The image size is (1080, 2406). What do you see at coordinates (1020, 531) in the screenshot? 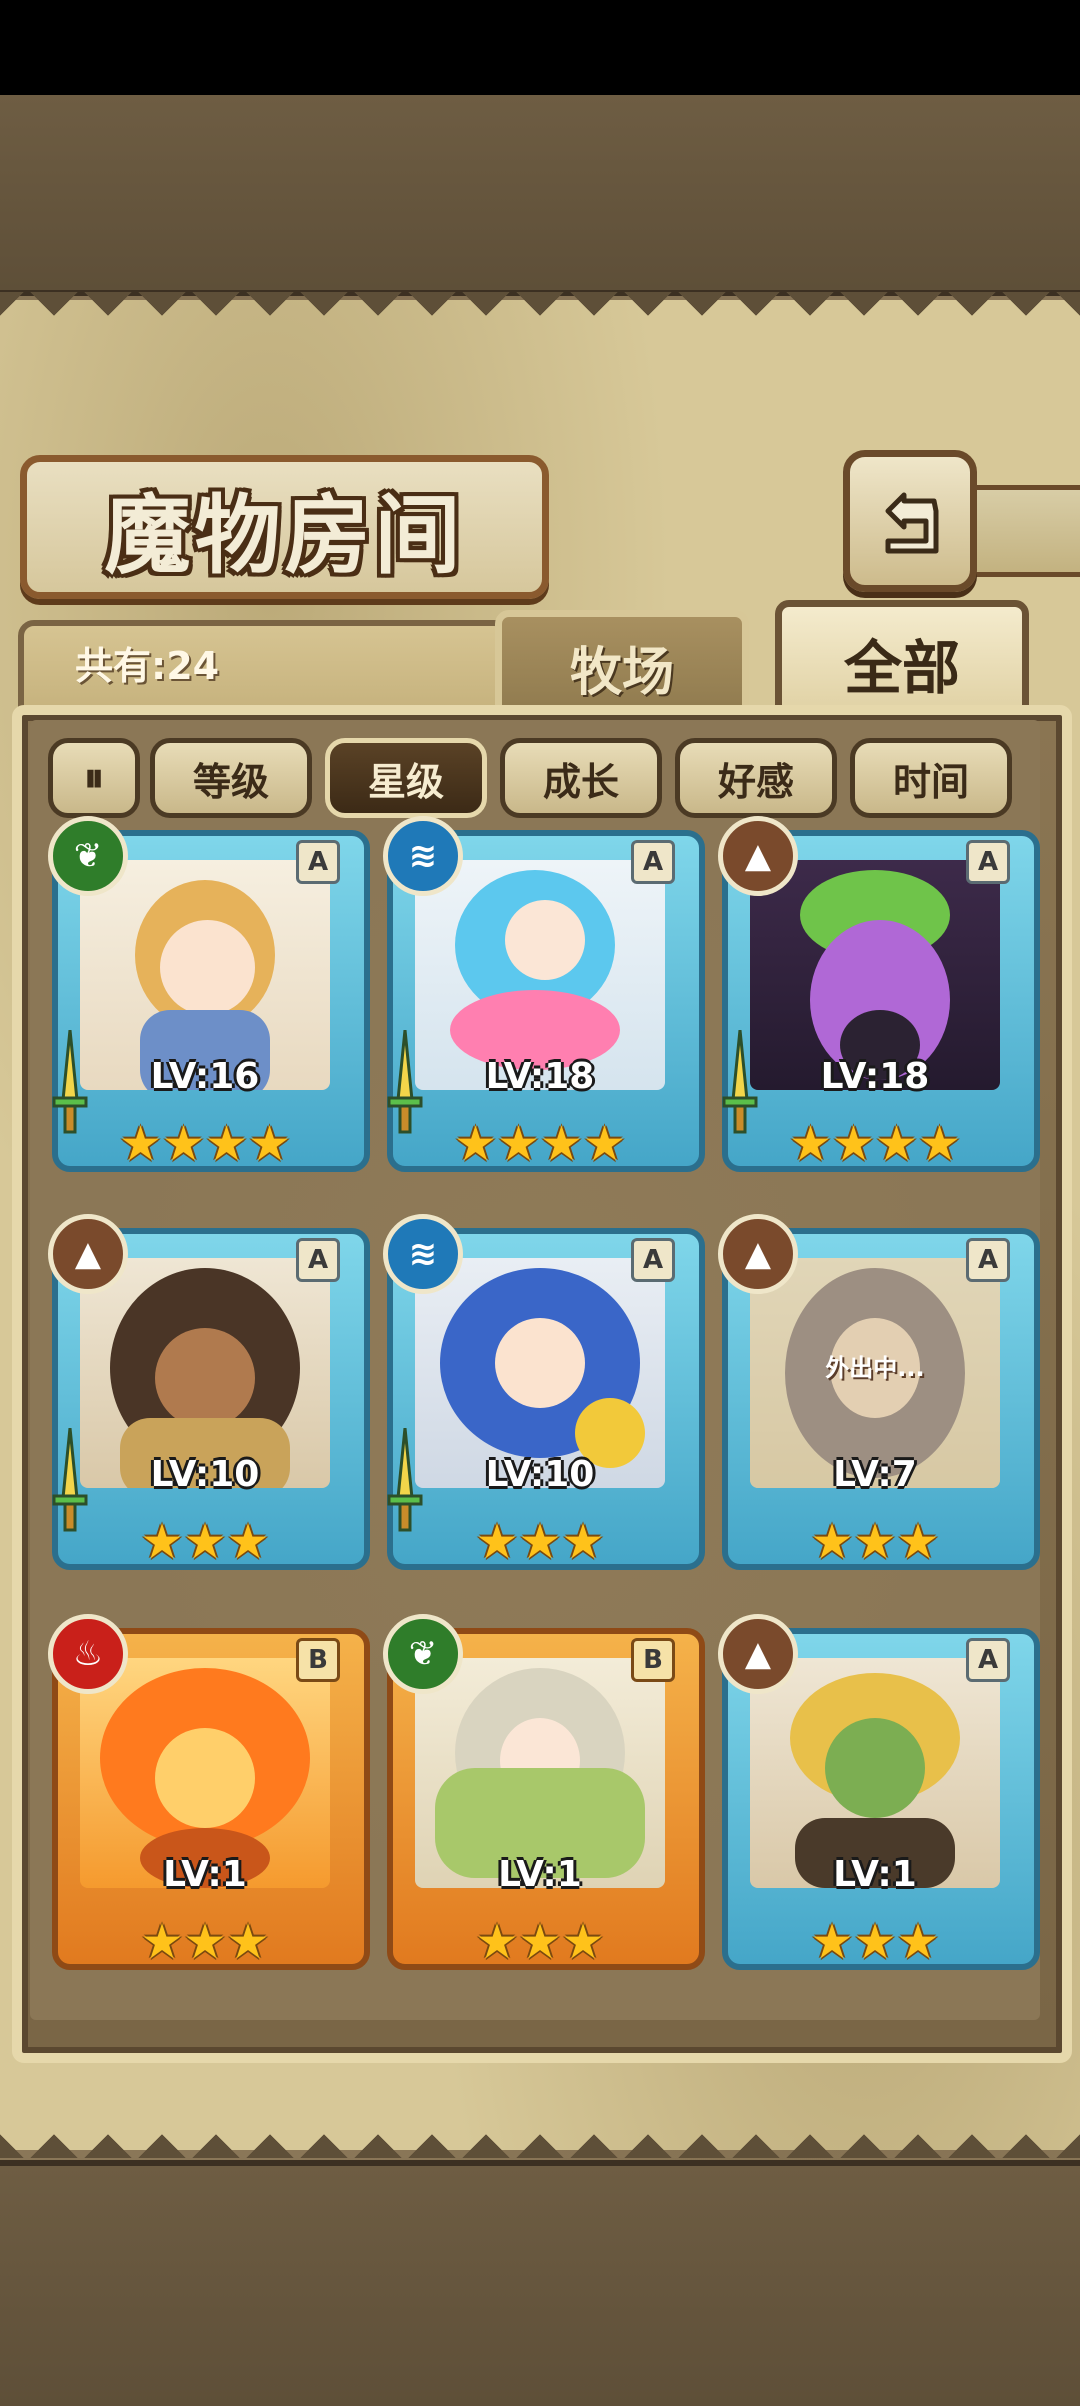
I see `back-button-rail` at bounding box center [1020, 531].